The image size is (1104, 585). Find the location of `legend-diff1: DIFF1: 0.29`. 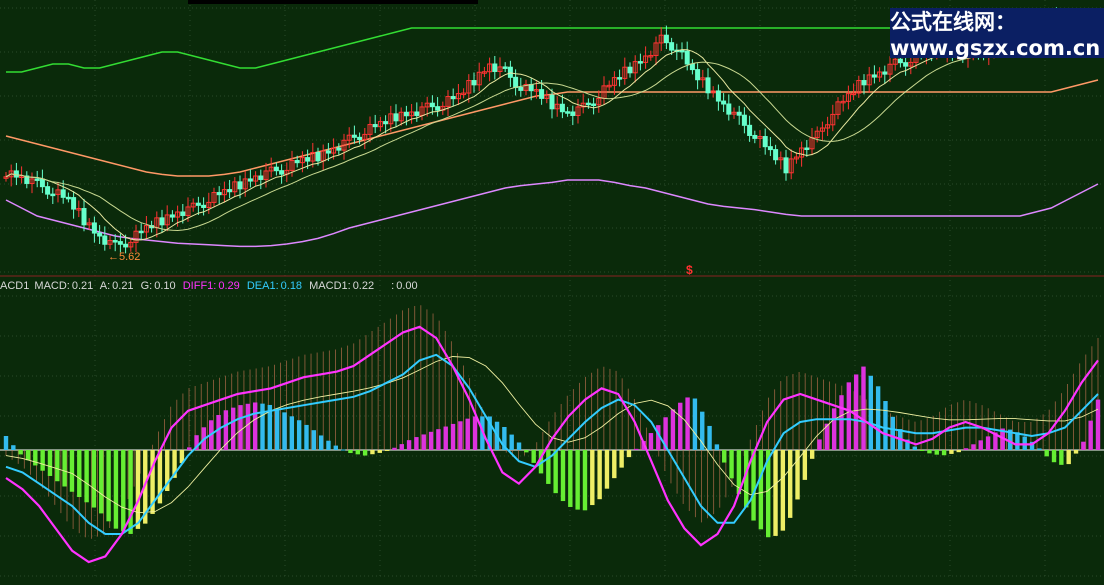

legend-diff1: DIFF1: 0.29 is located at coordinates (212, 286).